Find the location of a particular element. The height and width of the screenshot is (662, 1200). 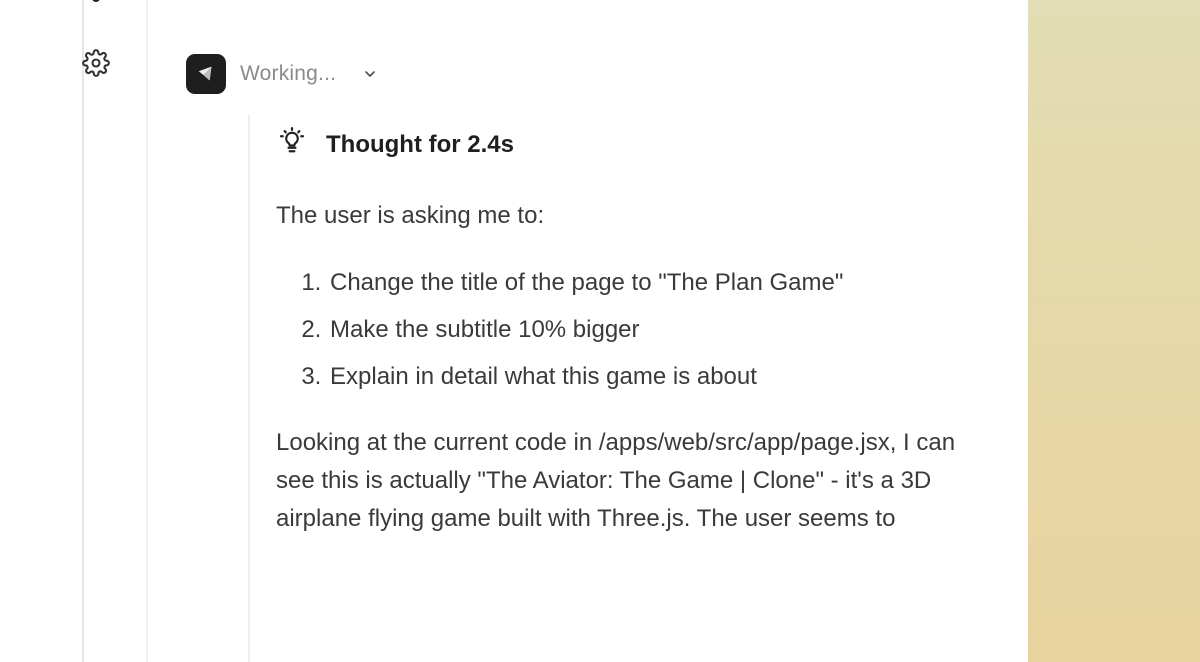

chevron-down-icon is located at coordinates (370, 74).